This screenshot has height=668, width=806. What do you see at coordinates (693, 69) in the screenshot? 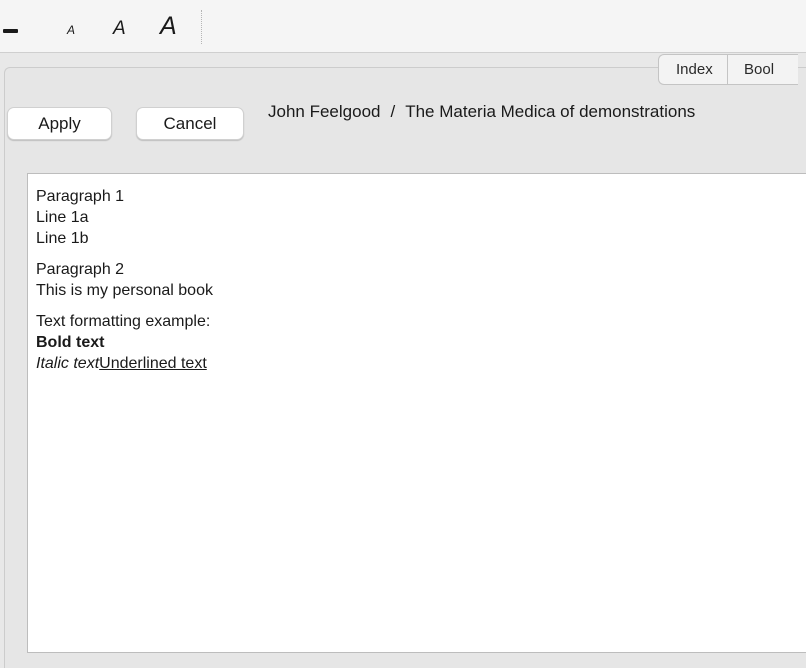
I see `tab-index: Index` at bounding box center [693, 69].